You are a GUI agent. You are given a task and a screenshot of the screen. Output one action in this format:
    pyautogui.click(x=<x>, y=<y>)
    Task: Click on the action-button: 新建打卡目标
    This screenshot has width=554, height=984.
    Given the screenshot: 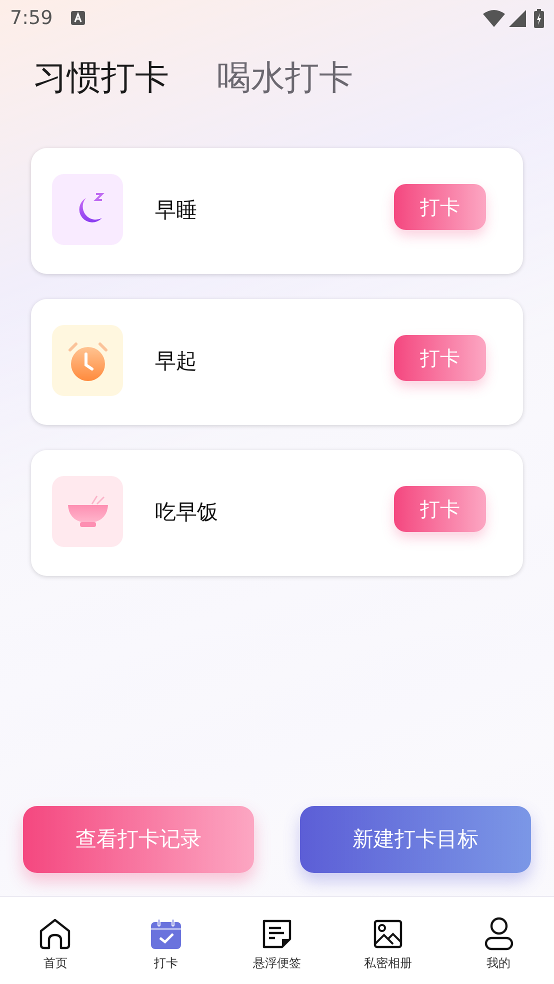 What is the action you would take?
    pyautogui.click(x=415, y=839)
    